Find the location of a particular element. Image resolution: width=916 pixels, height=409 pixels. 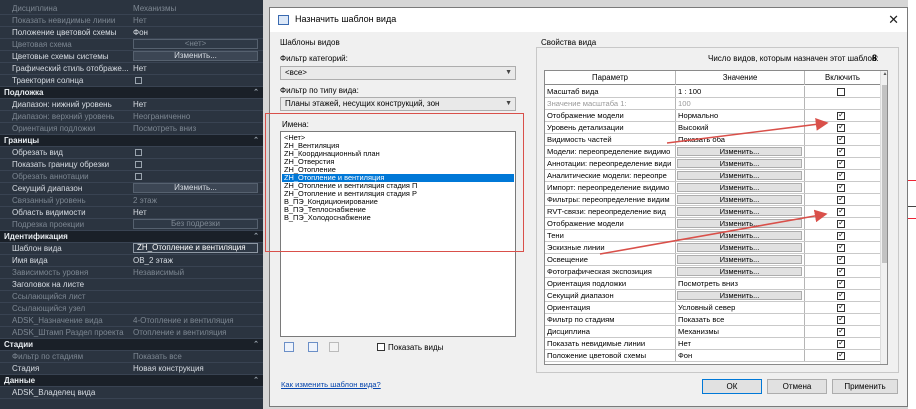

property-row: Показать невидимые линии Нет is located at coordinates (712, 344).